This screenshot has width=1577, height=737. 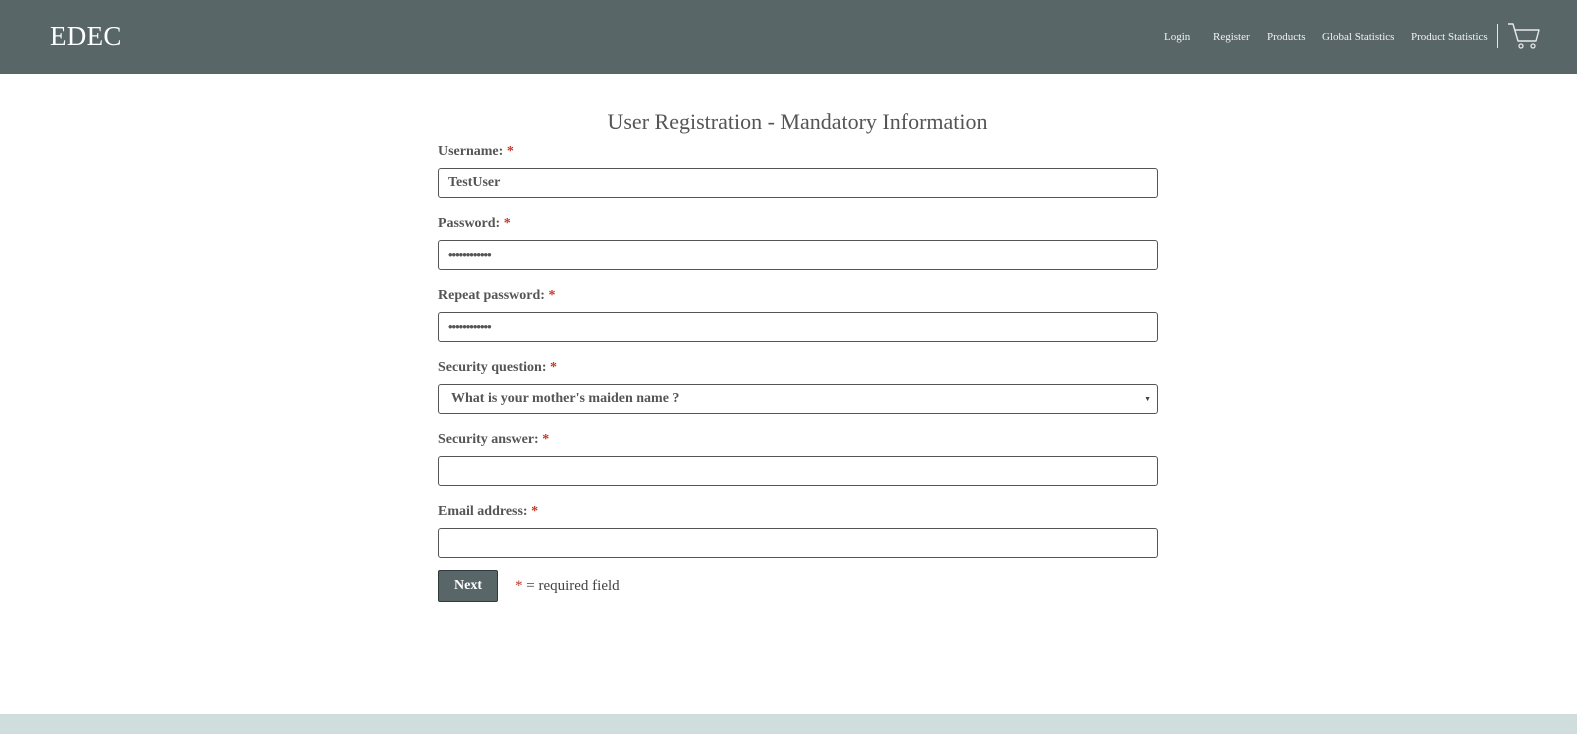 I want to click on next-button: Next, so click(x=468, y=586).